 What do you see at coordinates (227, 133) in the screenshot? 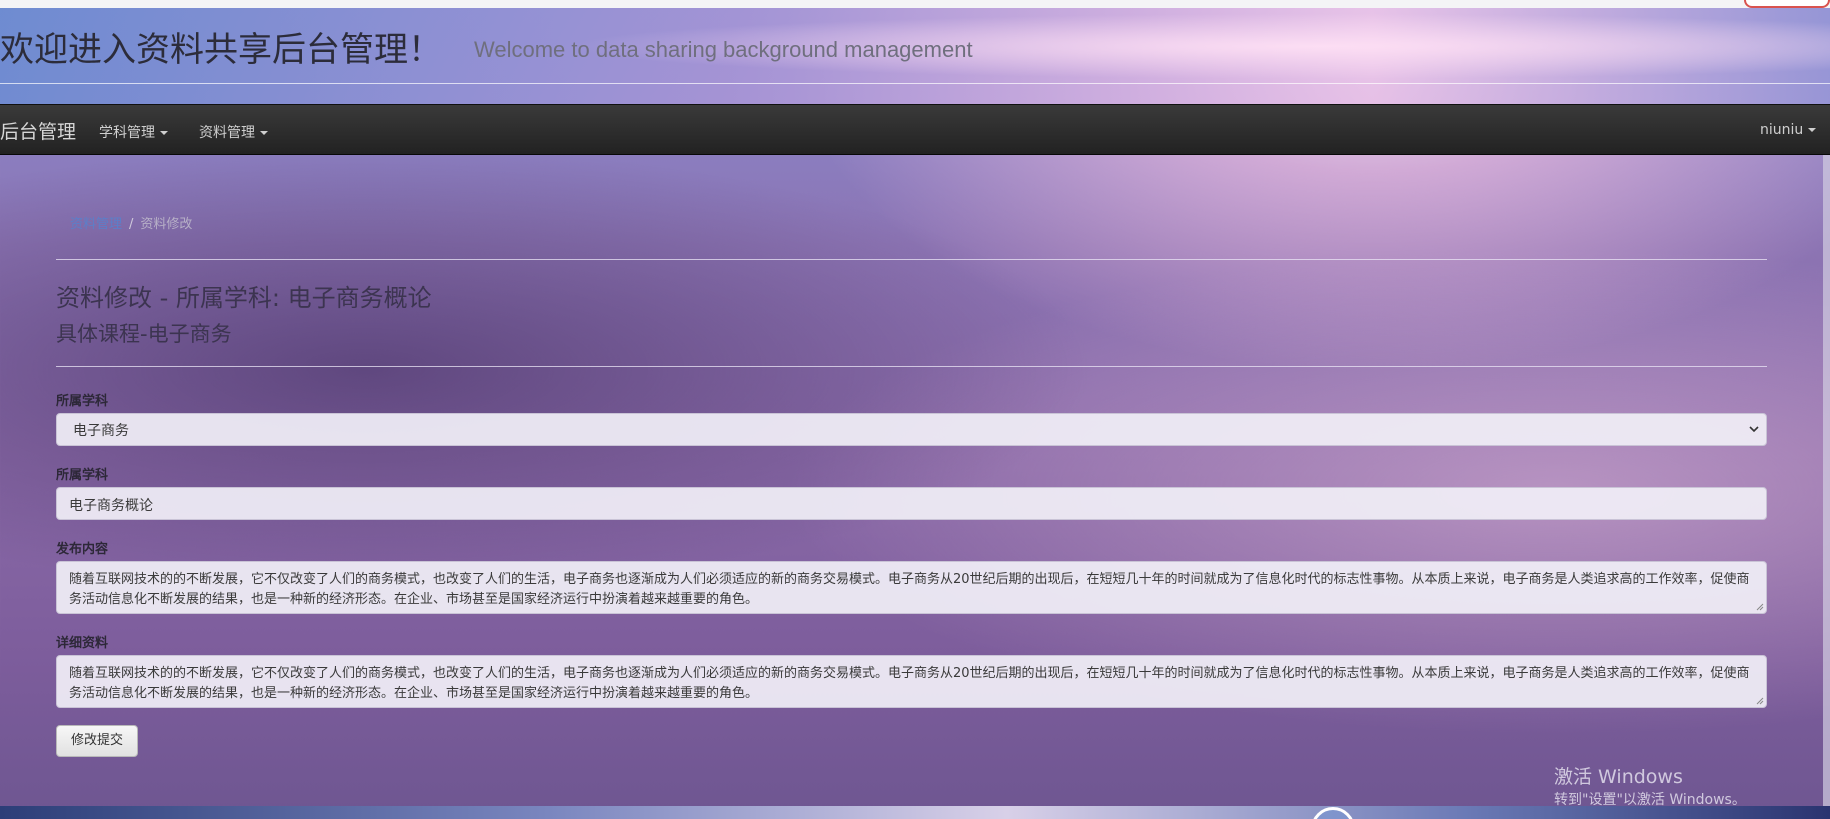
I see `nav-item-label: 资料管理` at bounding box center [227, 133].